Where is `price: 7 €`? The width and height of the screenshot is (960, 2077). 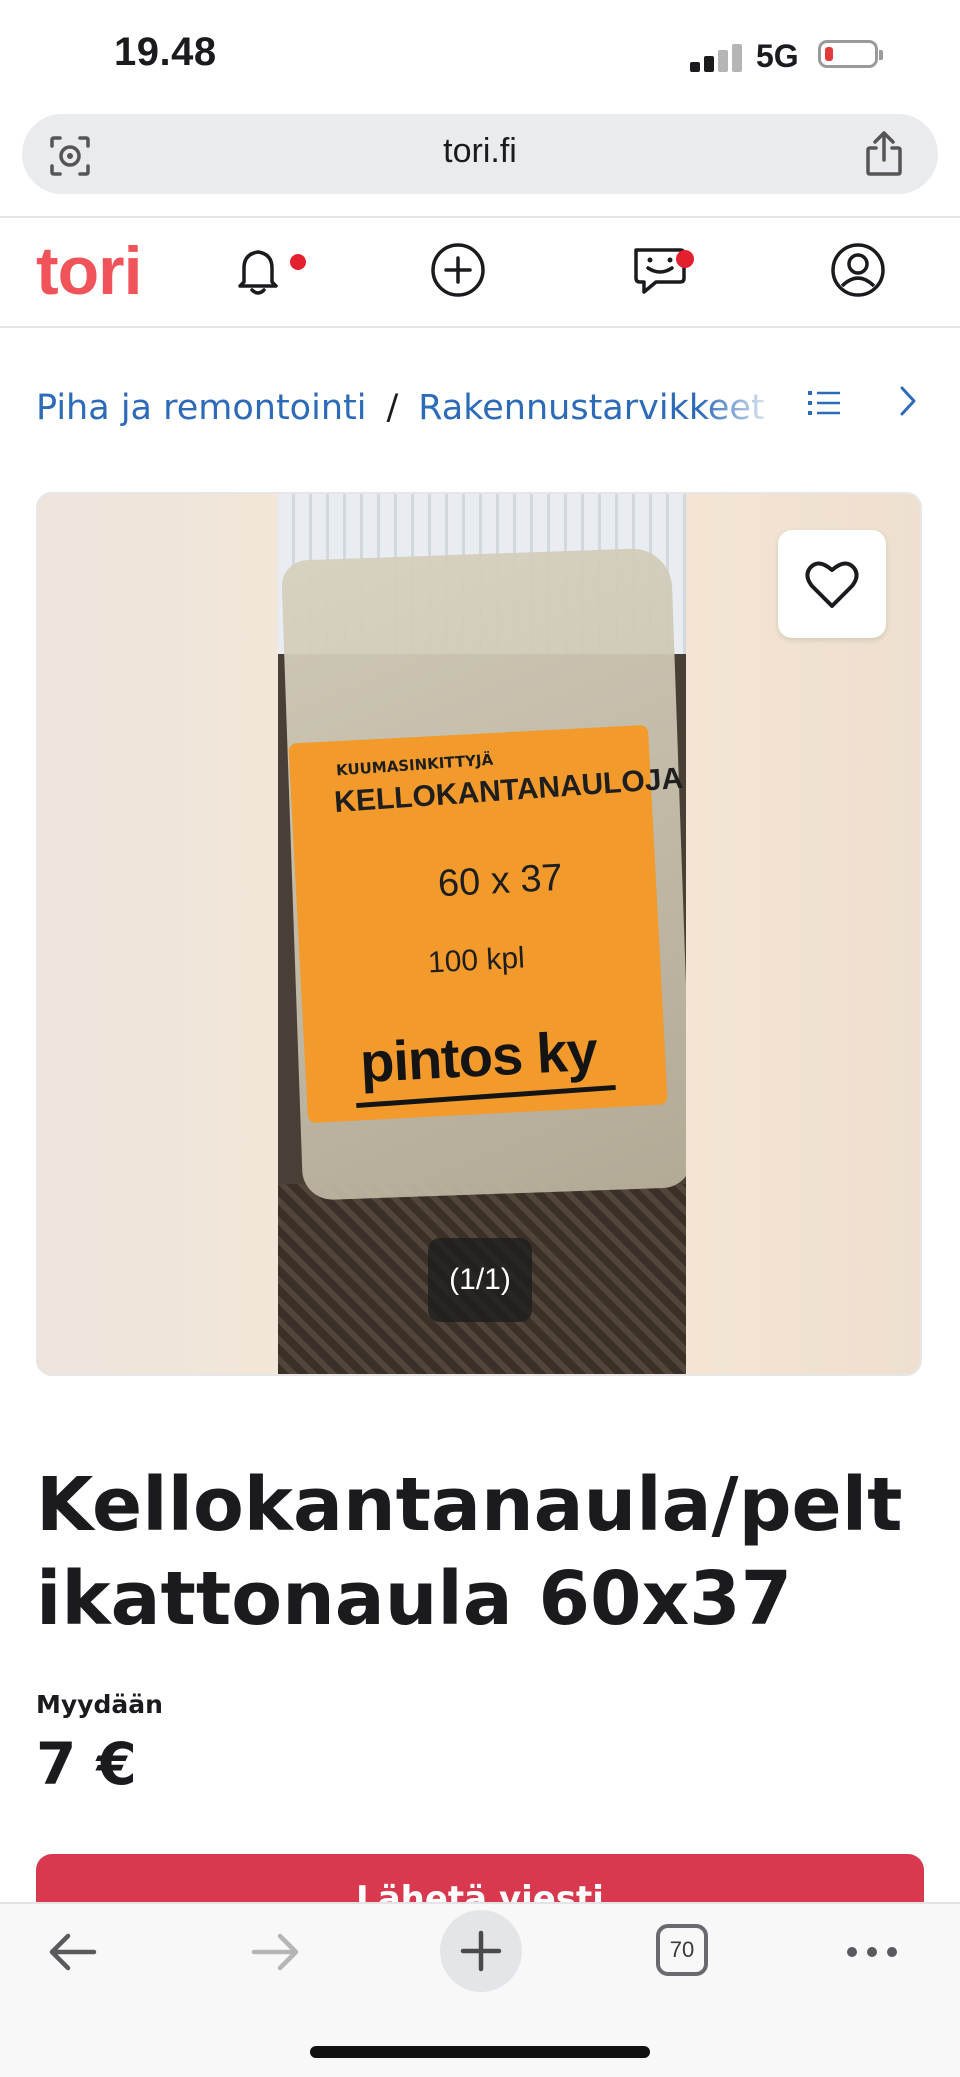 price: 7 € is located at coordinates (86, 1764).